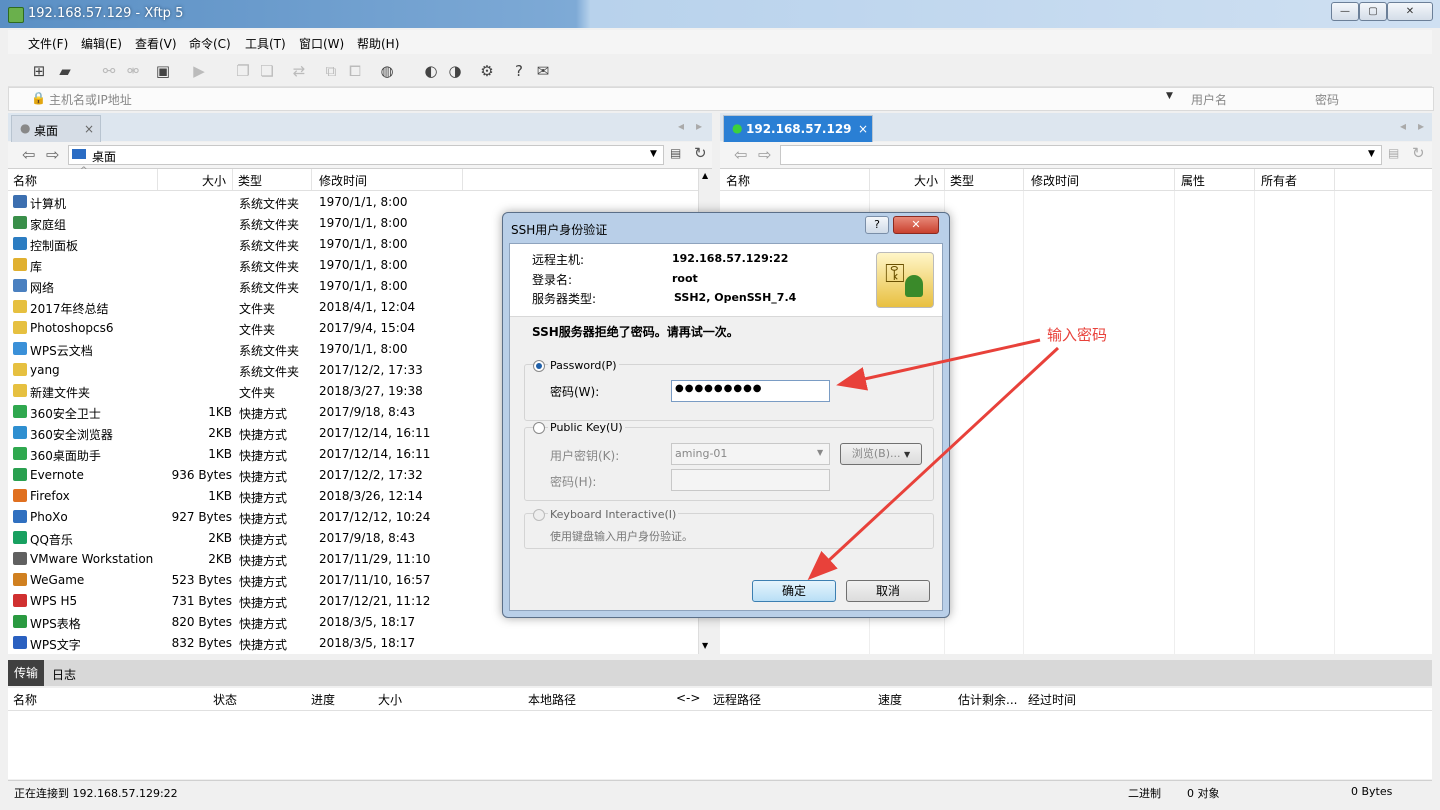 The image size is (1440, 810). What do you see at coordinates (933, 459) in the screenshot?
I see `annotation-arrows` at bounding box center [933, 459].